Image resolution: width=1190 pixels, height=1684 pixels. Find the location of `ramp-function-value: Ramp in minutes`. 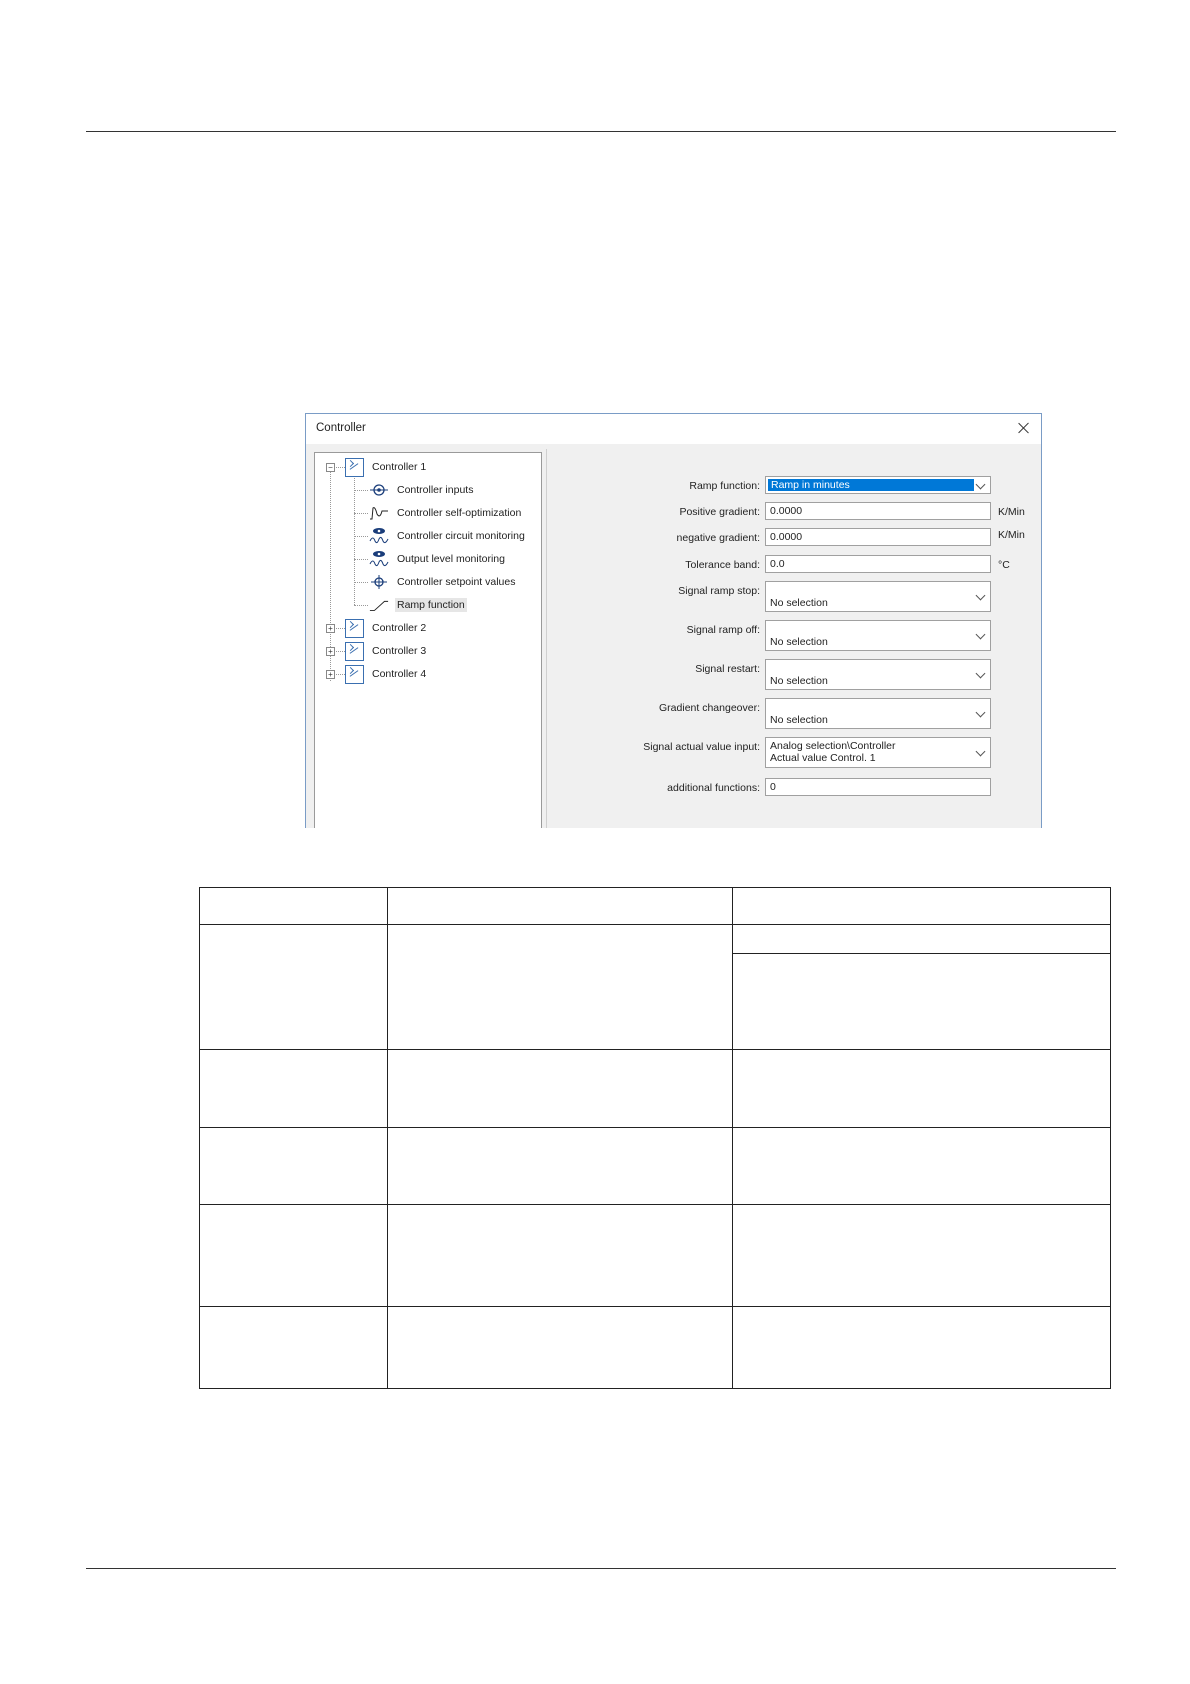

ramp-function-value: Ramp in minutes is located at coordinates (871, 485).